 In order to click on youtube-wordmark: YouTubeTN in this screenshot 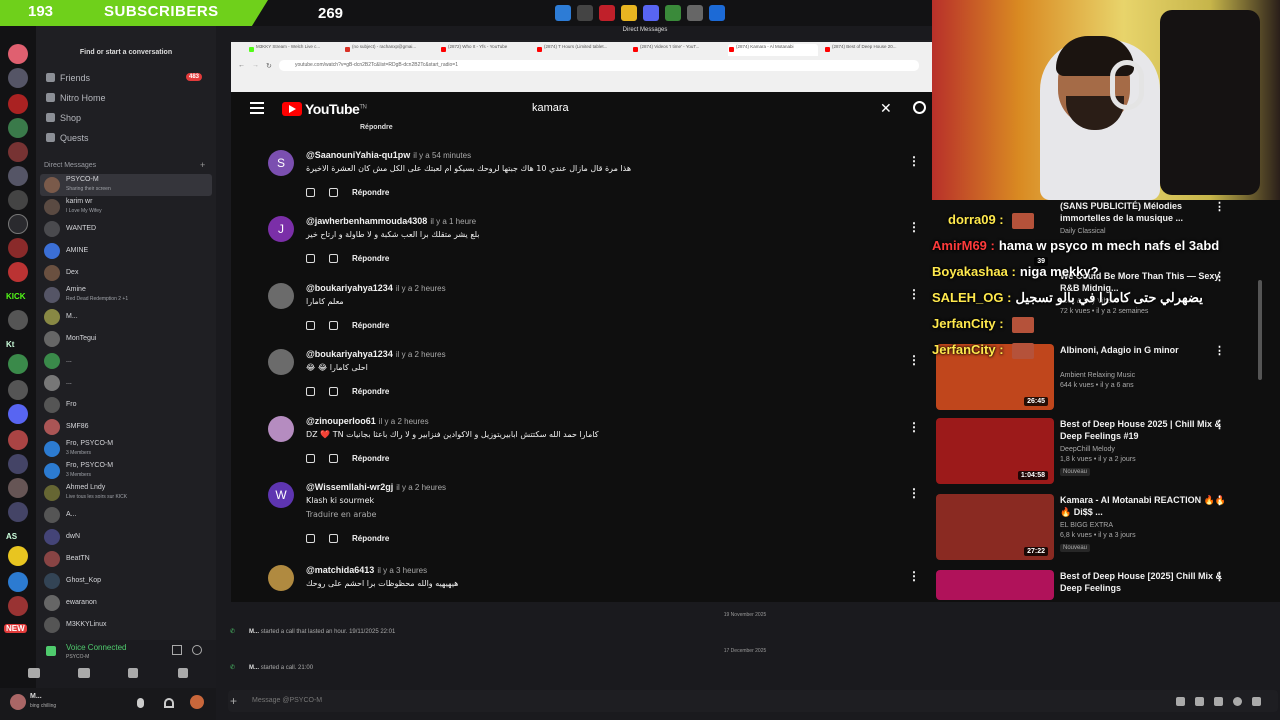, I will do `click(336, 109)`.